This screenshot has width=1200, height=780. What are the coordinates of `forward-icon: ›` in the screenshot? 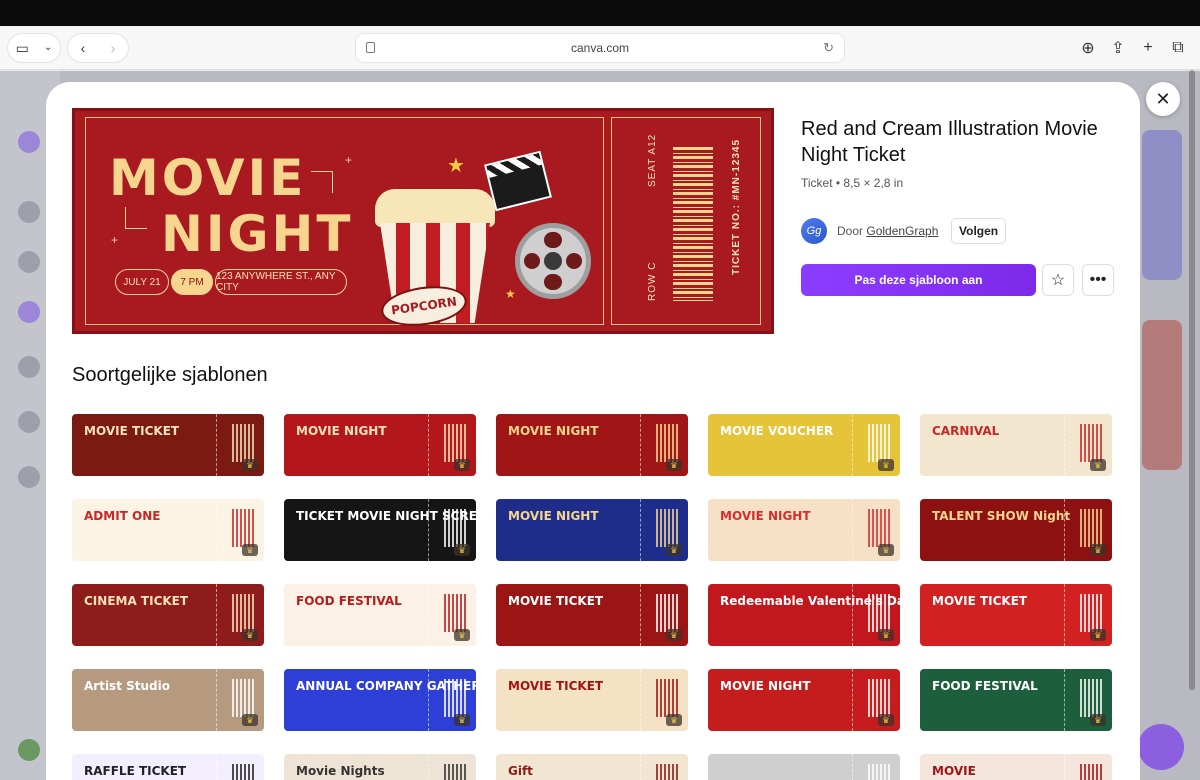 It's located at (113, 48).